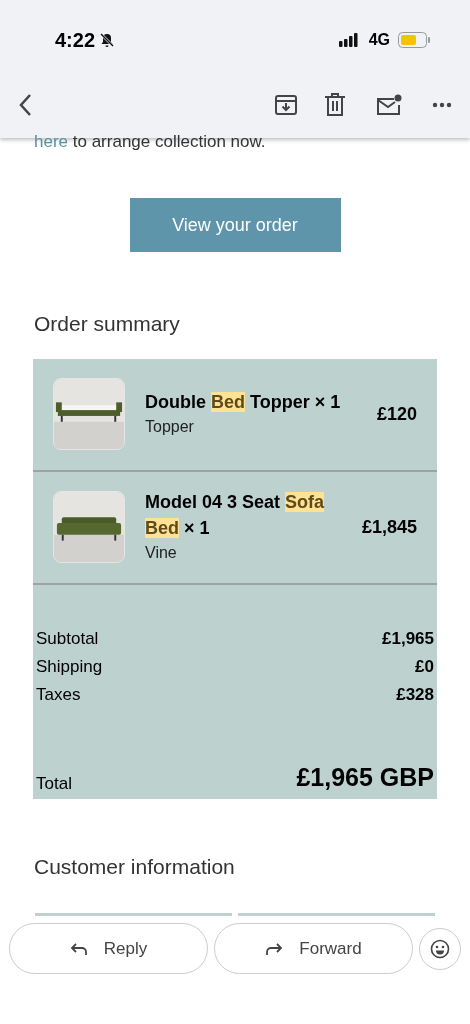  What do you see at coordinates (389, 105) in the screenshot?
I see `mark-unread-button` at bounding box center [389, 105].